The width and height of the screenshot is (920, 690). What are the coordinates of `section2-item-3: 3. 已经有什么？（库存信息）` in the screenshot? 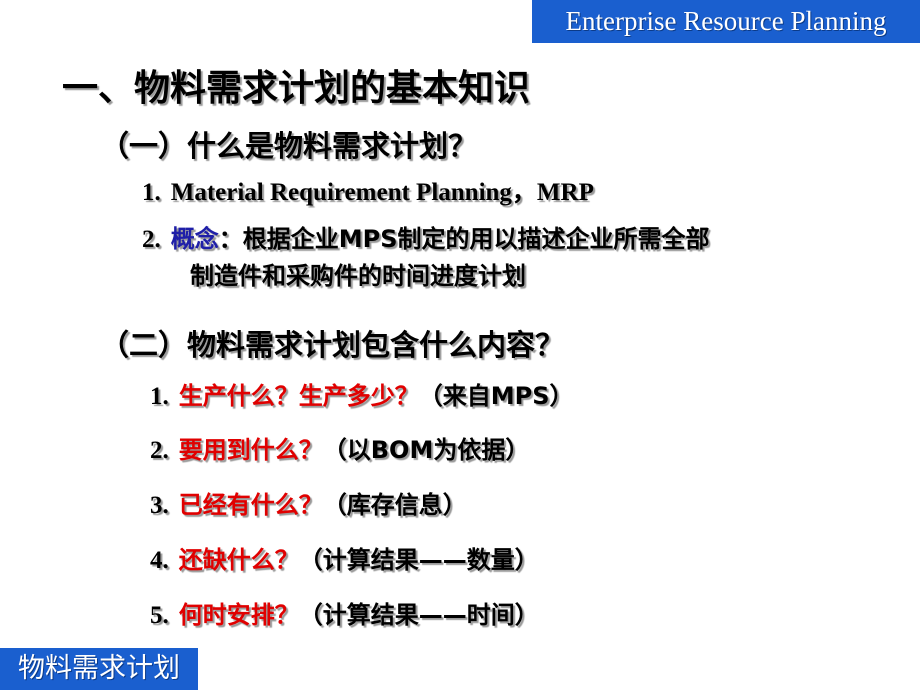 It's located at (308, 505).